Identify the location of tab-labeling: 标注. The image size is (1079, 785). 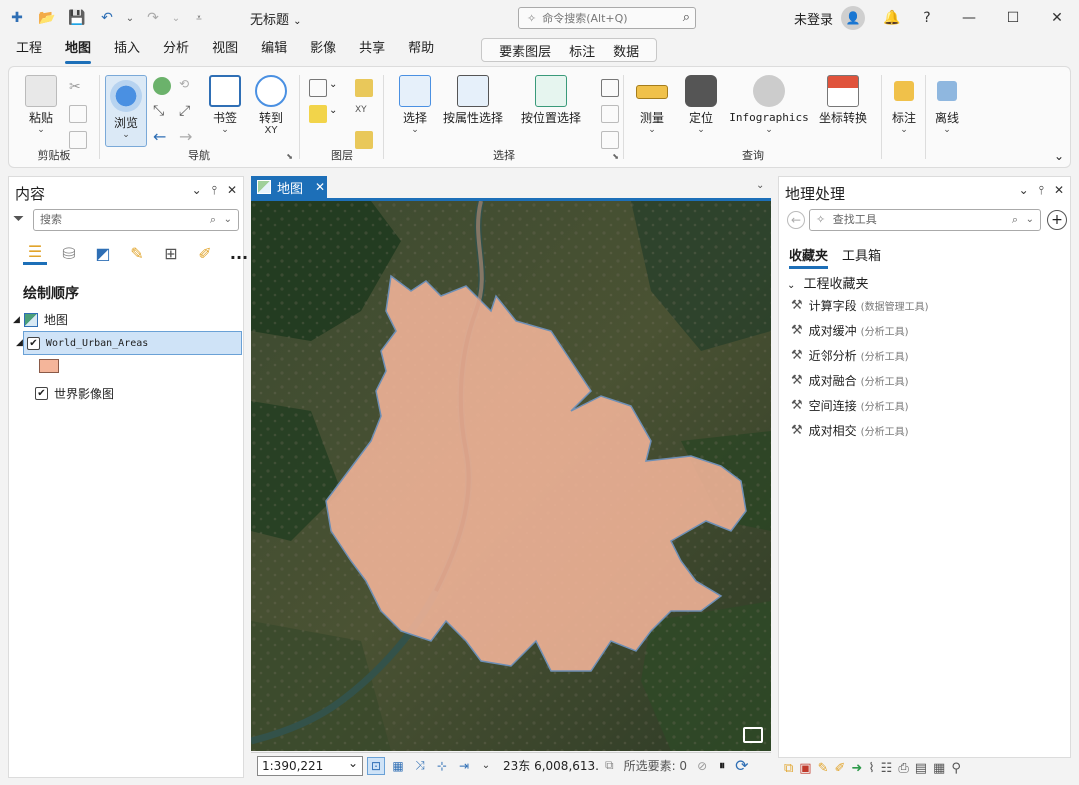
(582, 50).